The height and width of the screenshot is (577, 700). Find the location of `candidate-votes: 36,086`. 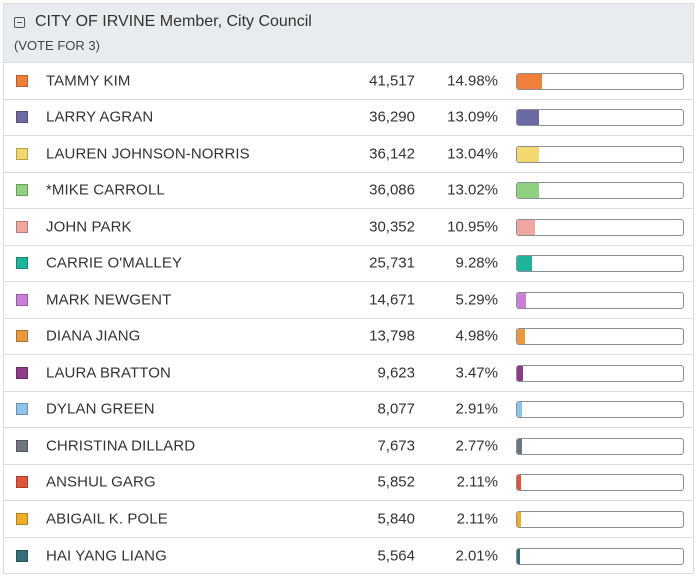

candidate-votes: 36,086 is located at coordinates (392, 190).